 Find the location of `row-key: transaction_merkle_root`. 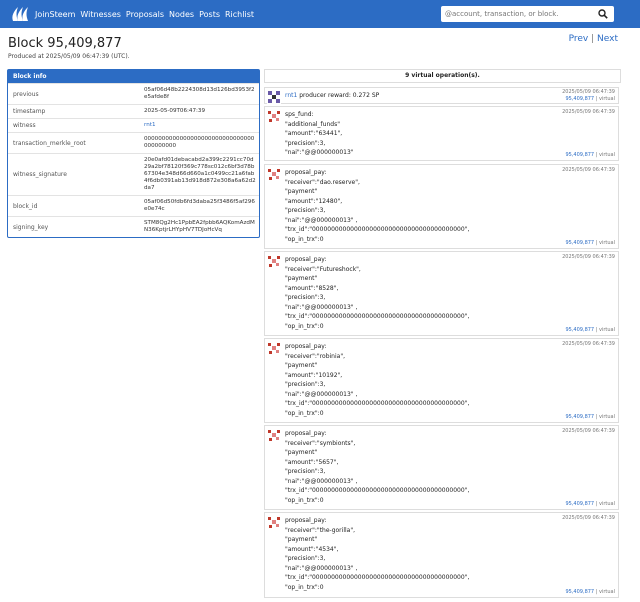

row-key: transaction_merkle_root is located at coordinates (49, 143).